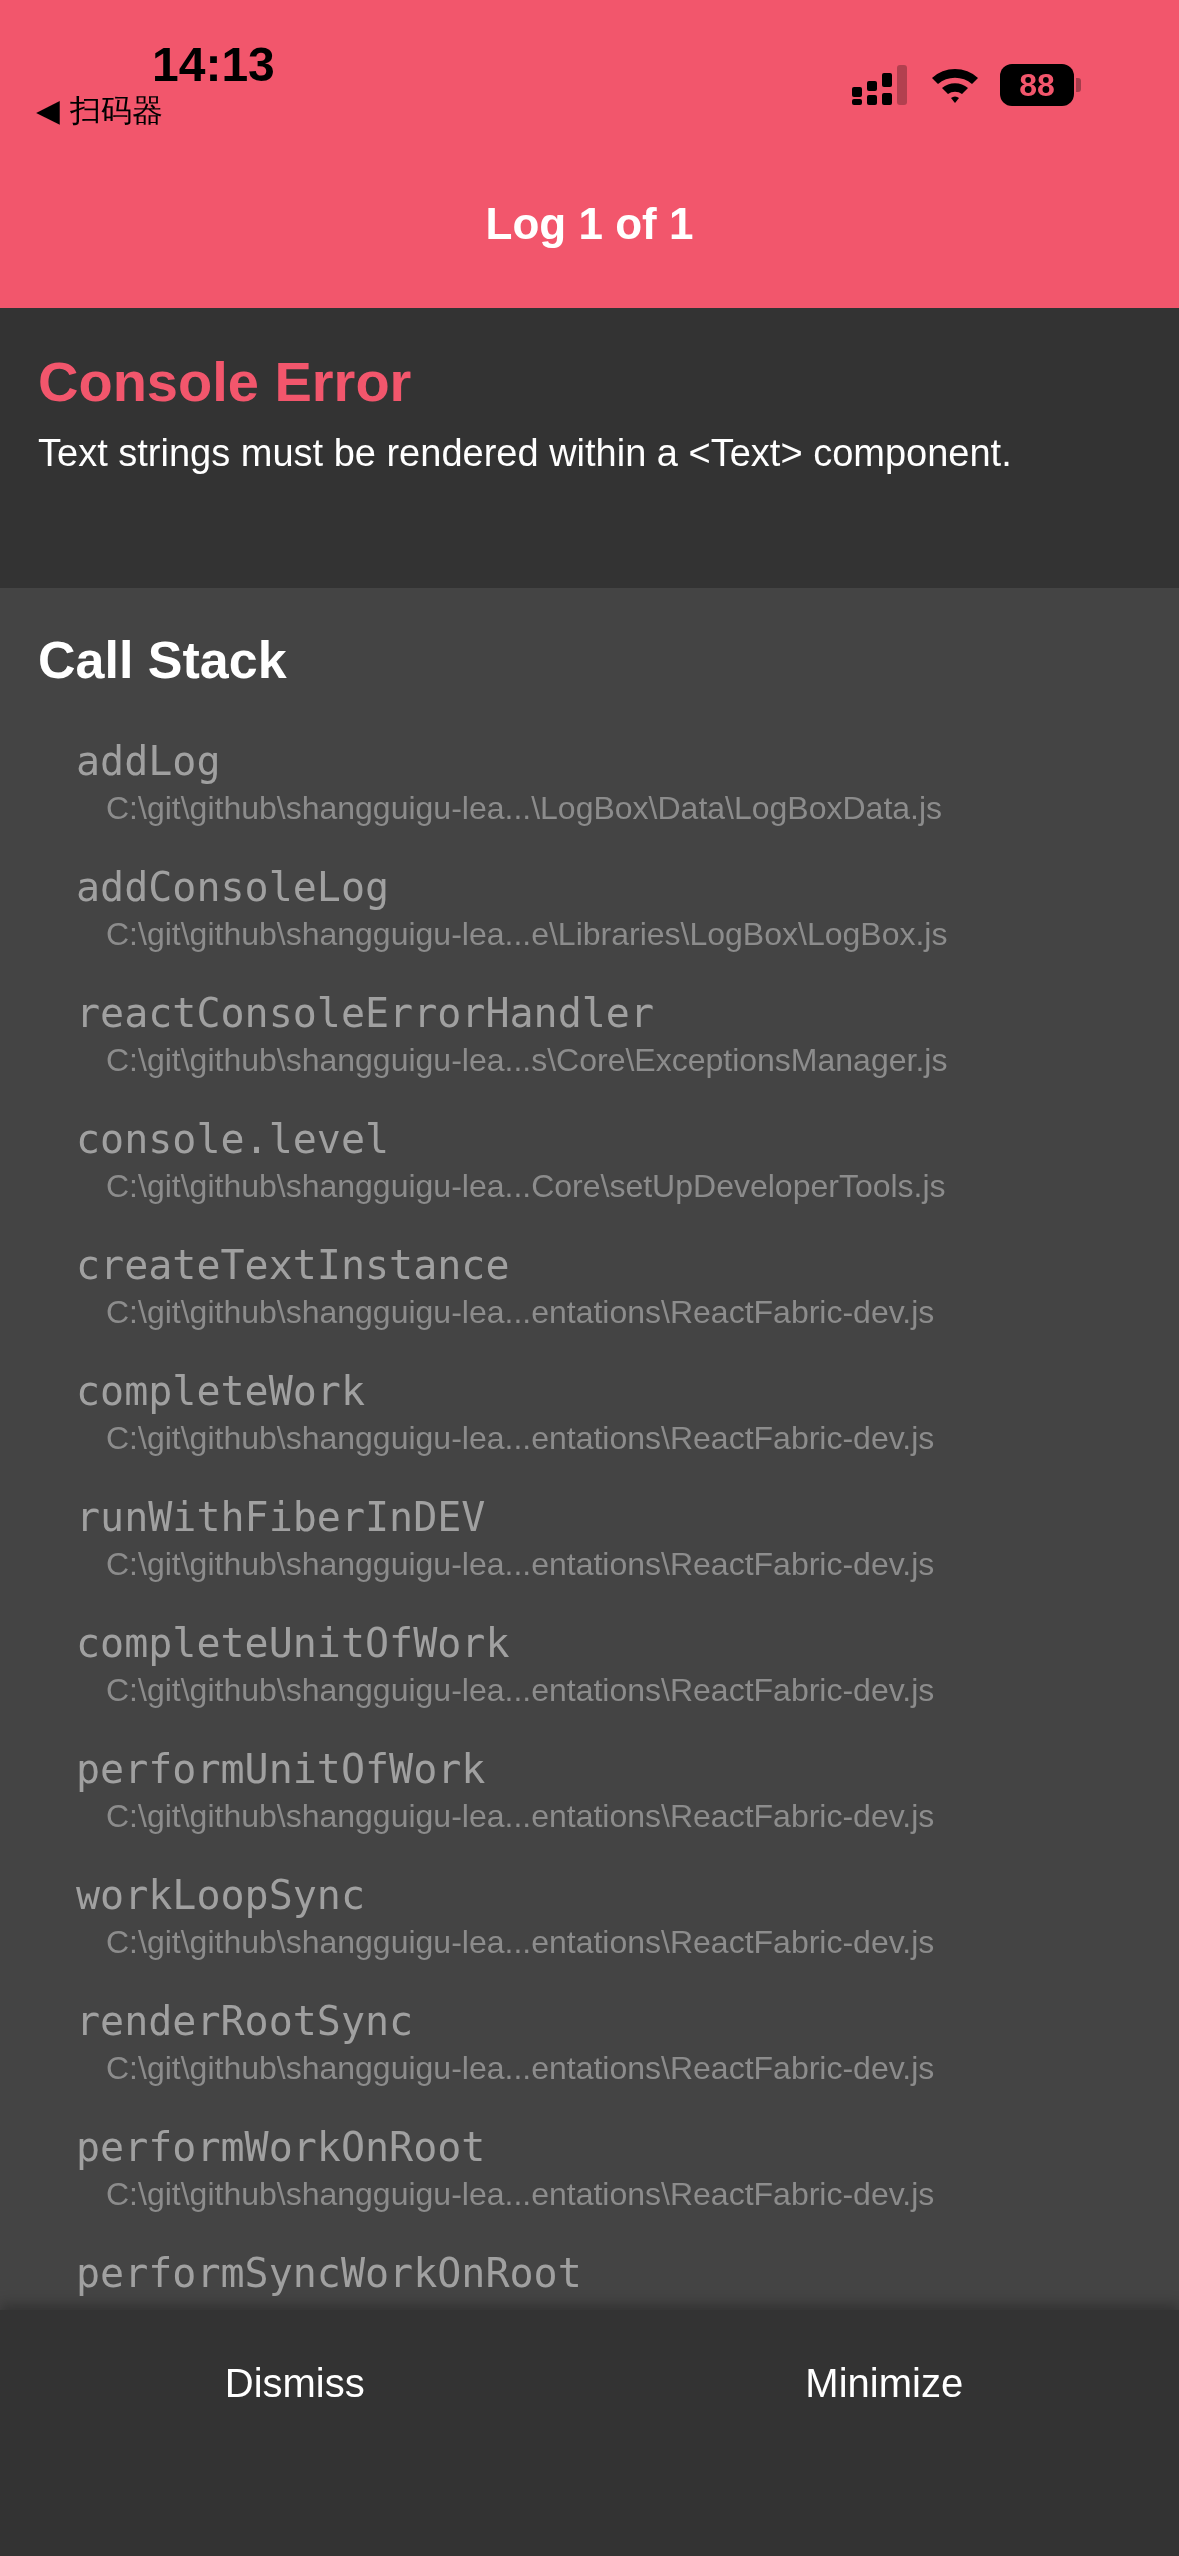  I want to click on stack-frame: createTextInstance C:\git\github\shangguigu-lea...entations\ReactFabric-dev.js, so click(589, 1287).